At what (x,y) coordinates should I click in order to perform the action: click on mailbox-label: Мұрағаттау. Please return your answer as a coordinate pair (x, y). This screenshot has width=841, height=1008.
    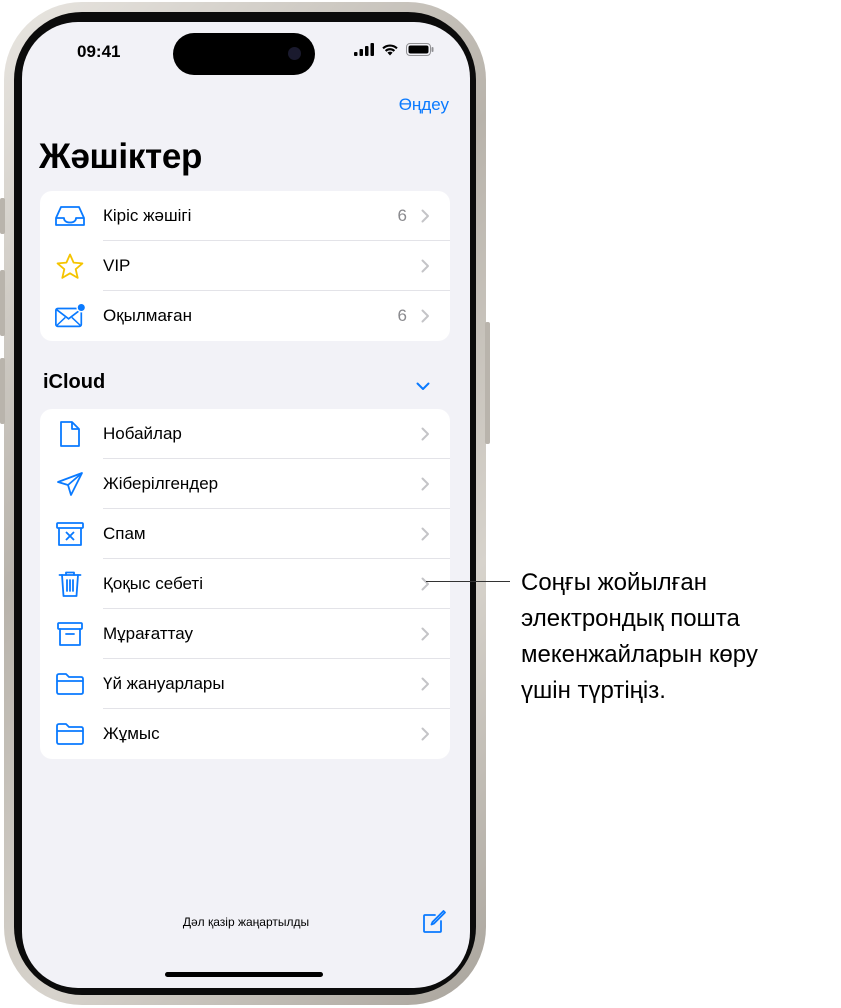
    Looking at the image, I should click on (148, 633).